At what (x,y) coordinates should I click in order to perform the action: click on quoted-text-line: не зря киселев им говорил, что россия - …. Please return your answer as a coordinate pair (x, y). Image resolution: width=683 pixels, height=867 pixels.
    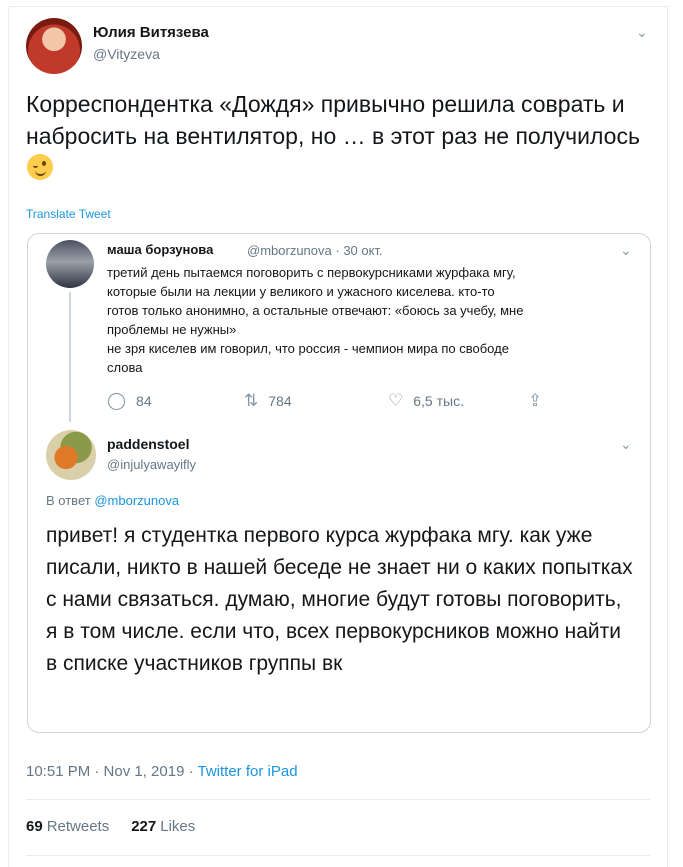
    Looking at the image, I should click on (308, 348).